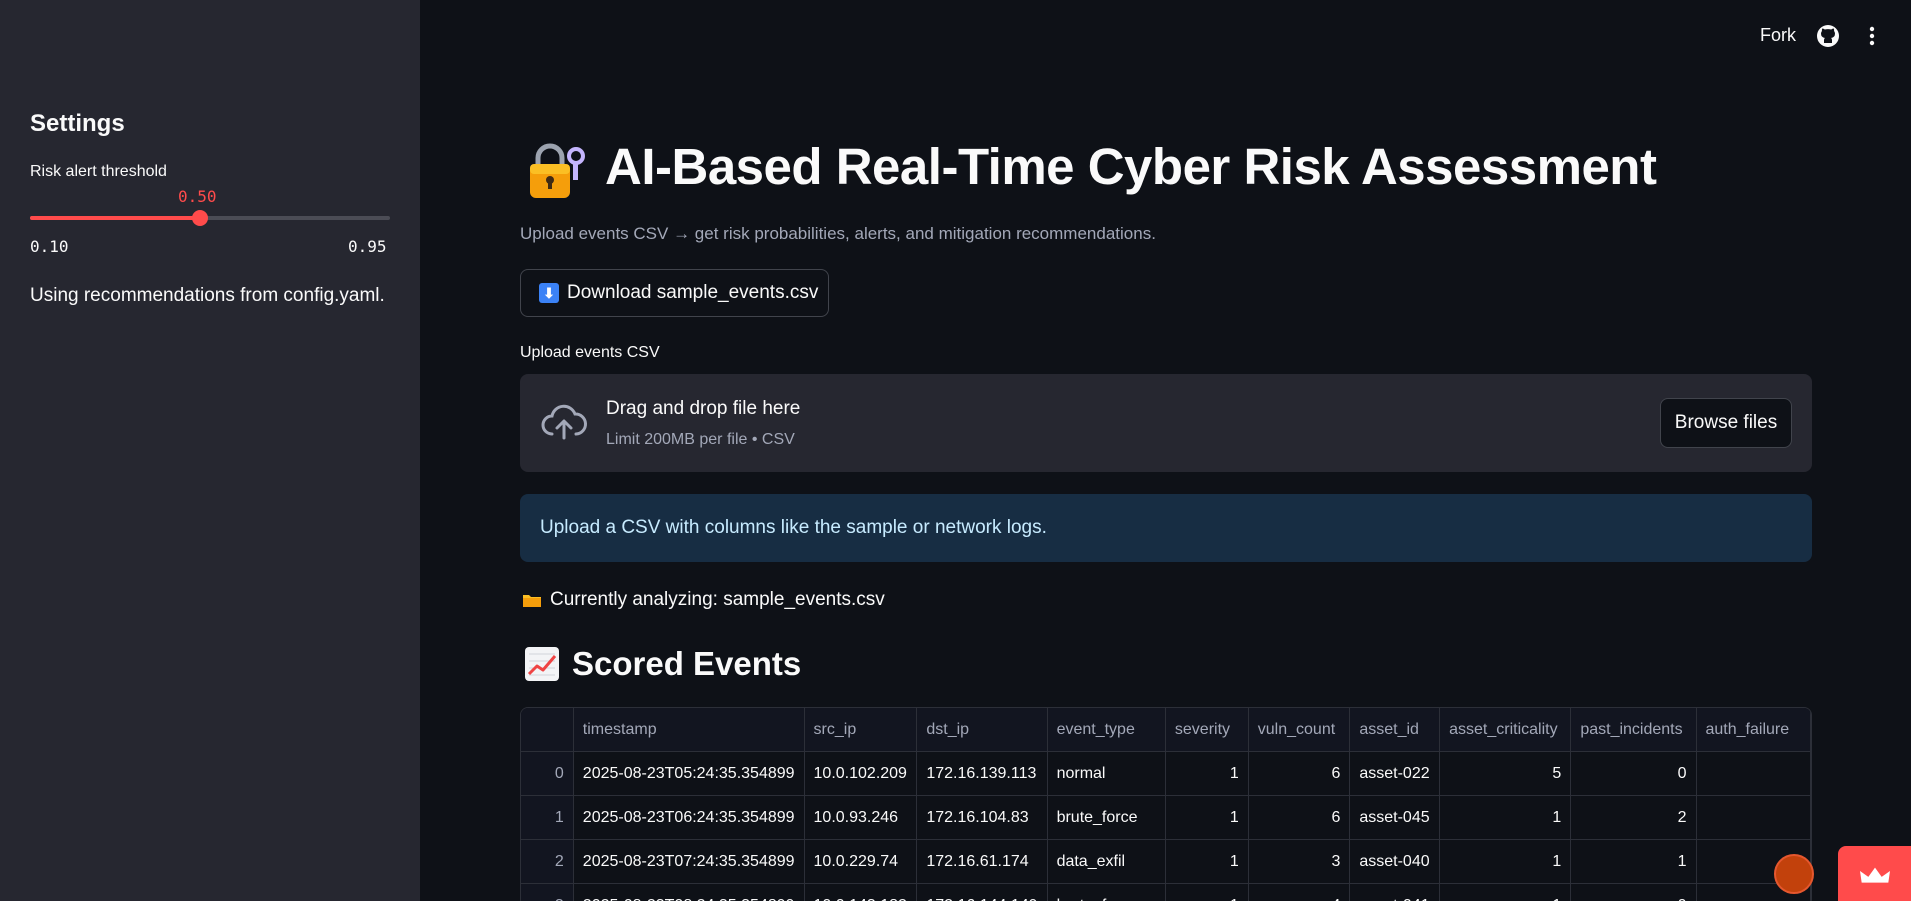 The width and height of the screenshot is (1911, 903). I want to click on slider-thumb, so click(199, 218).